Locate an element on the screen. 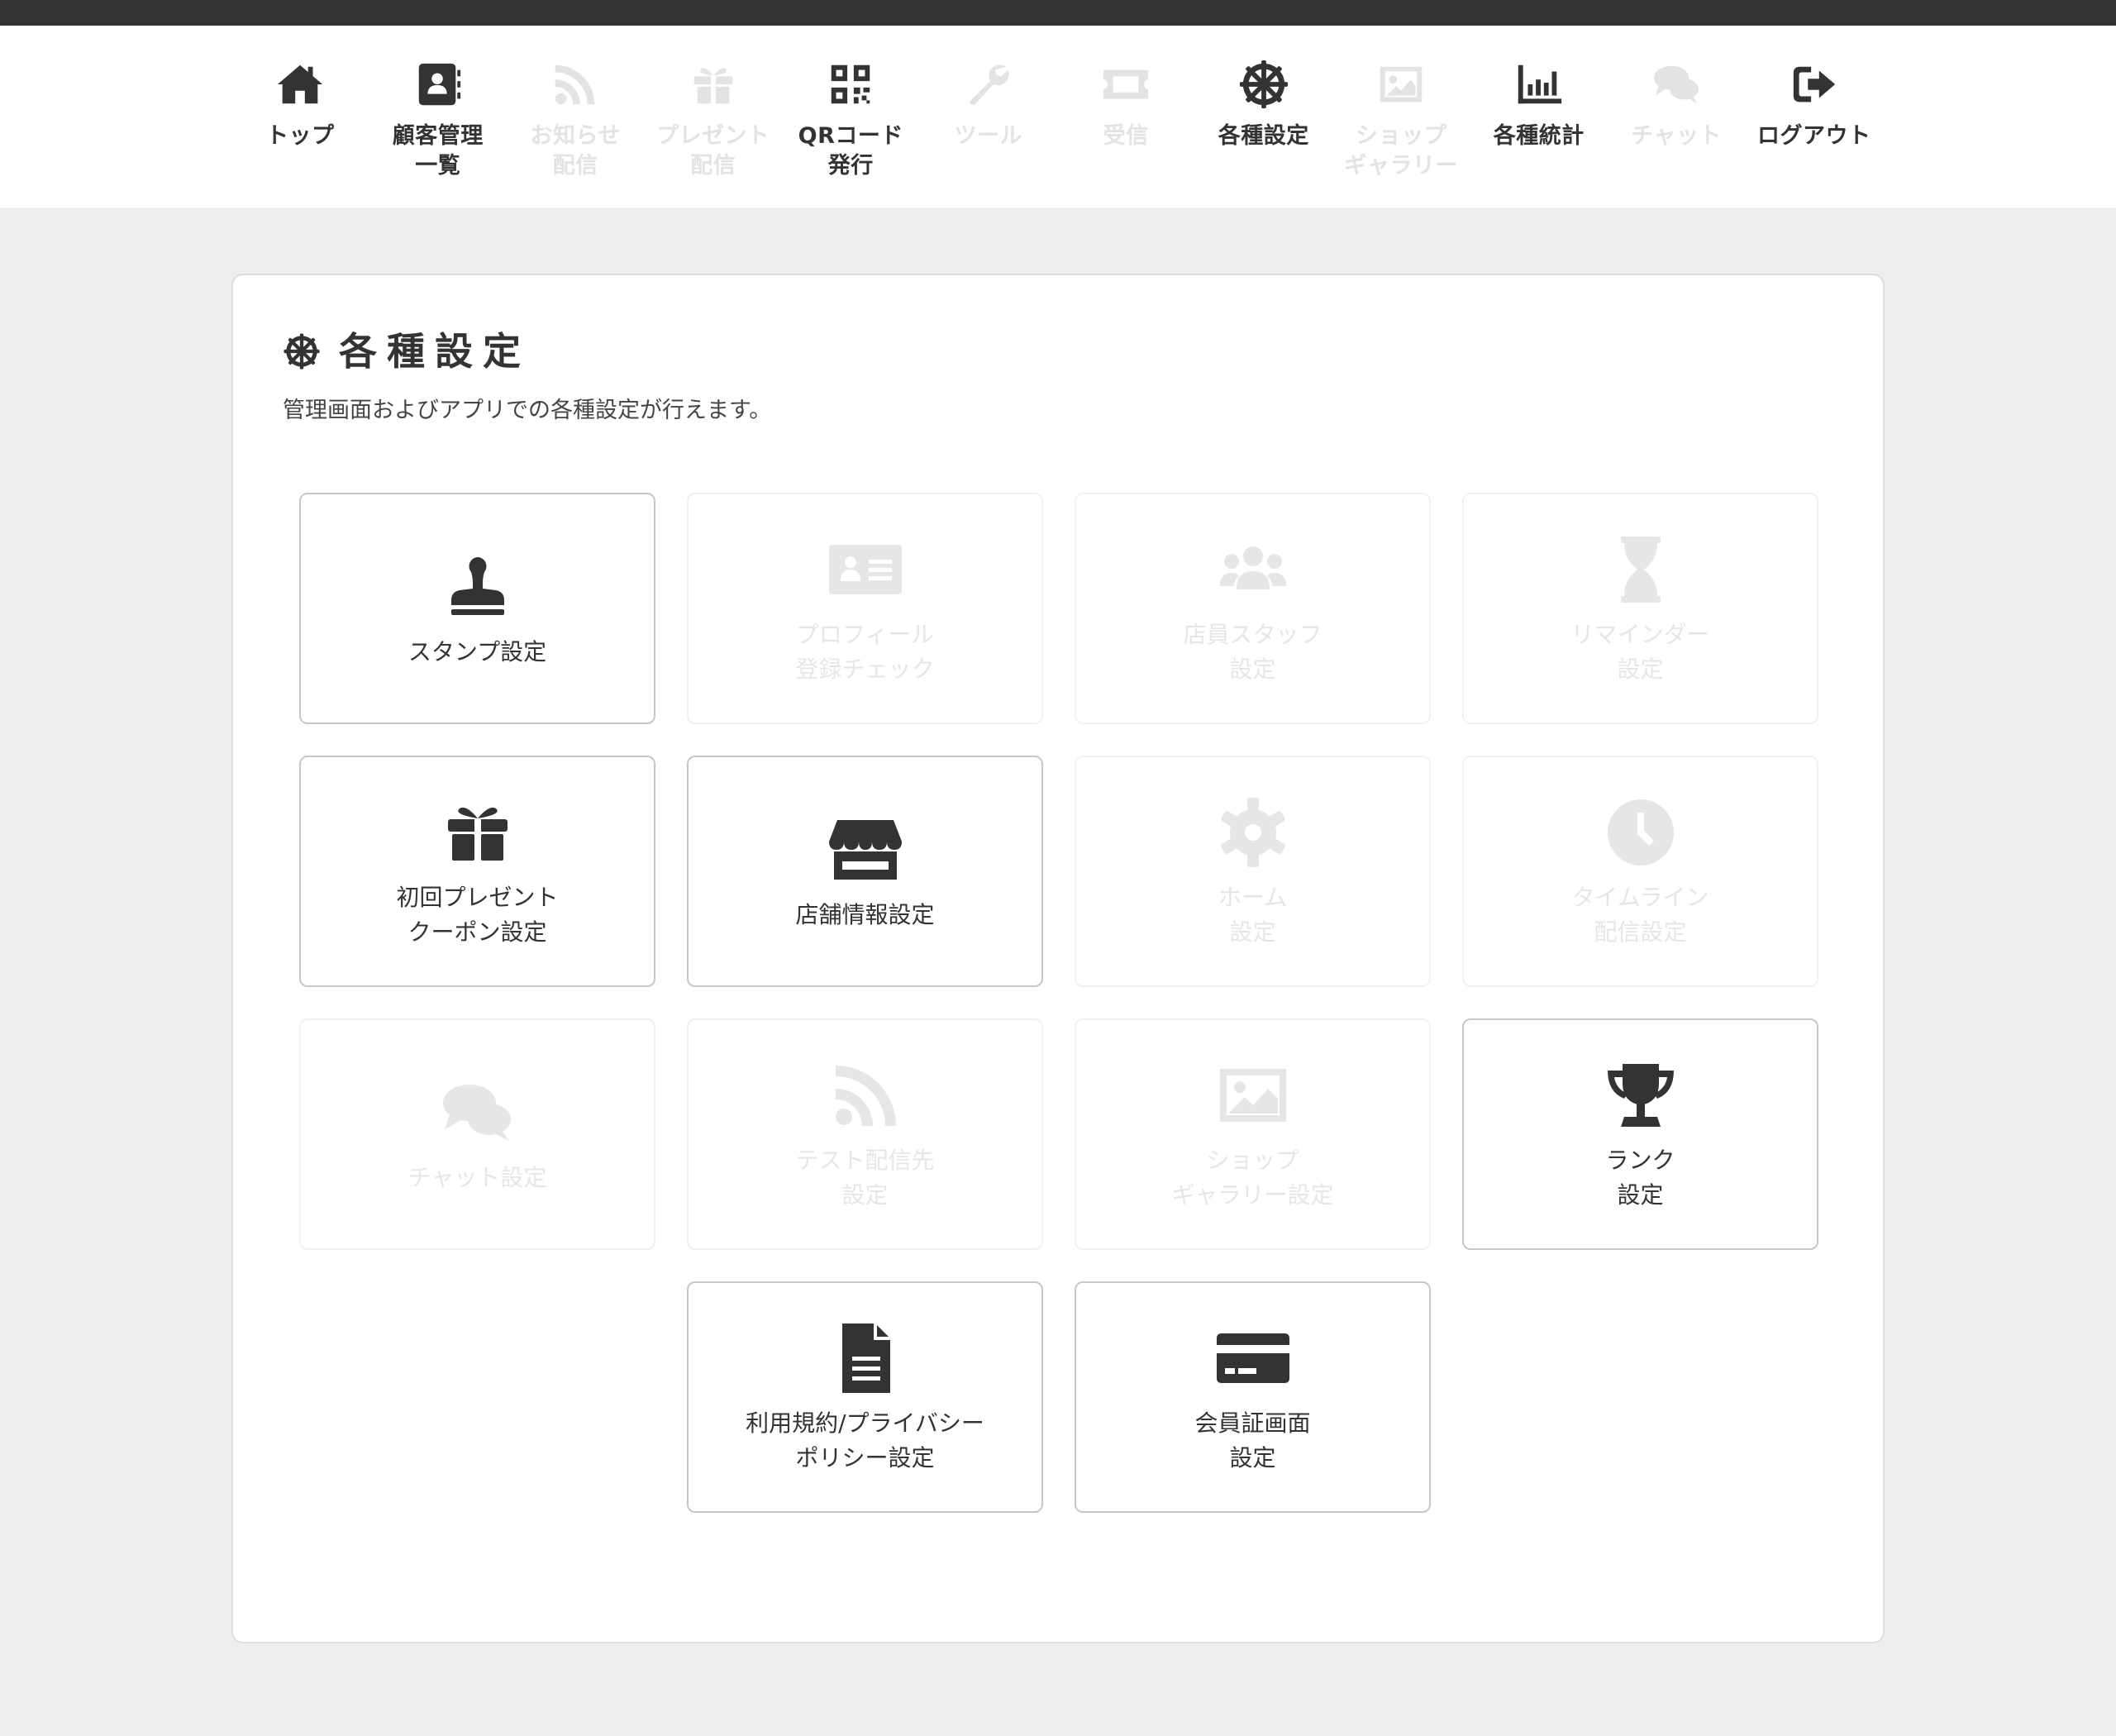 Image resolution: width=2116 pixels, height=1736 pixels. tile-chat-settings: チャット設定 is located at coordinates (477, 1134).